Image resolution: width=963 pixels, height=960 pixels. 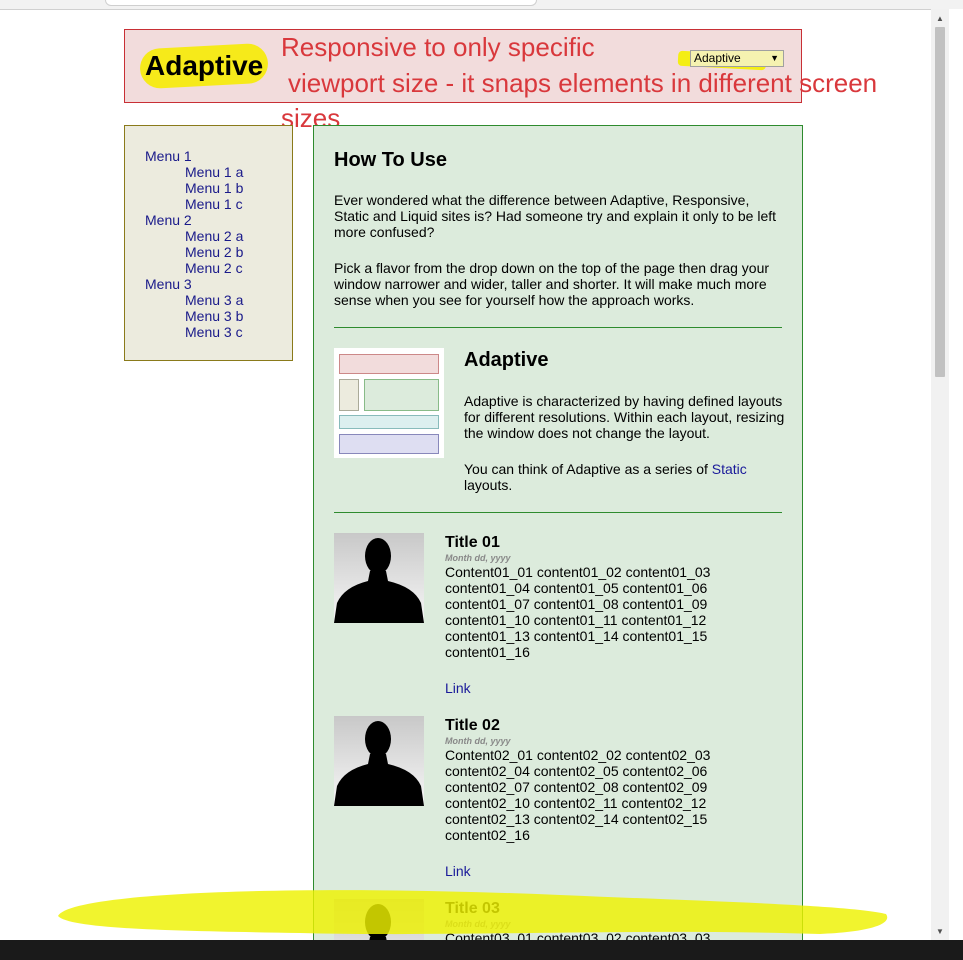 What do you see at coordinates (729, 469) in the screenshot?
I see `static-link: Static` at bounding box center [729, 469].